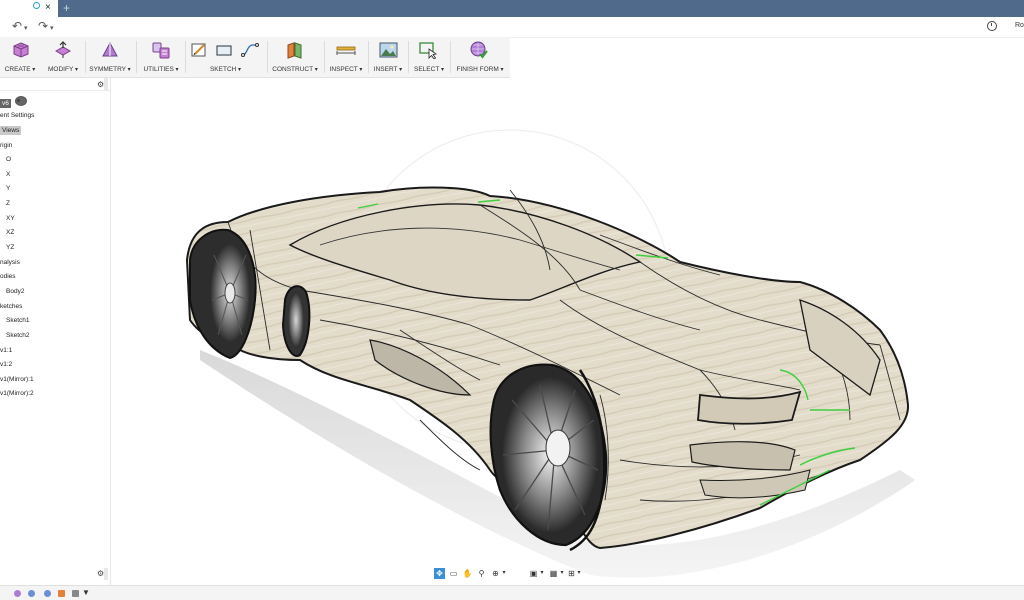 The width and height of the screenshot is (1024, 600). What do you see at coordinates (15, 291) in the screenshot?
I see `tree-item-body2: Body2` at bounding box center [15, 291].